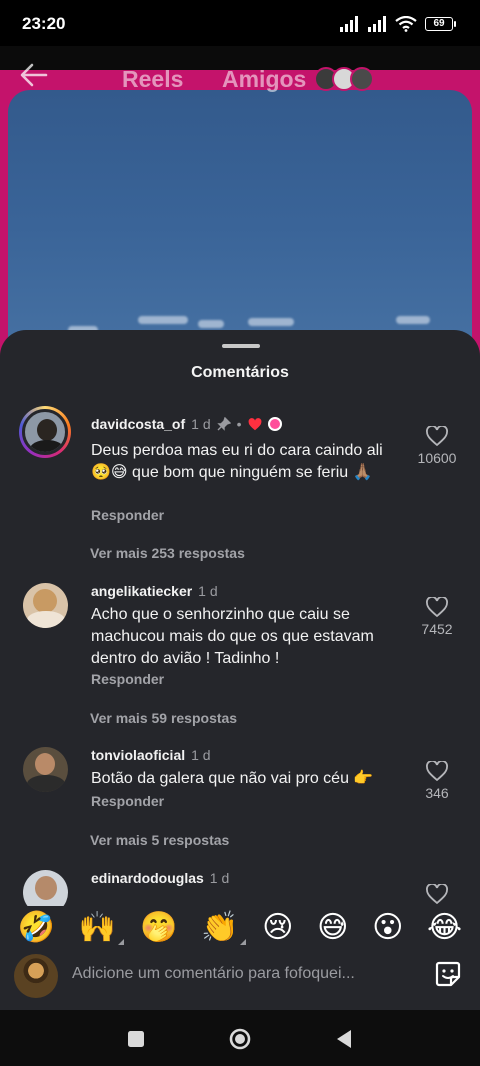 This screenshot has height=1066, width=480. I want to click on my-avatar, so click(36, 976).